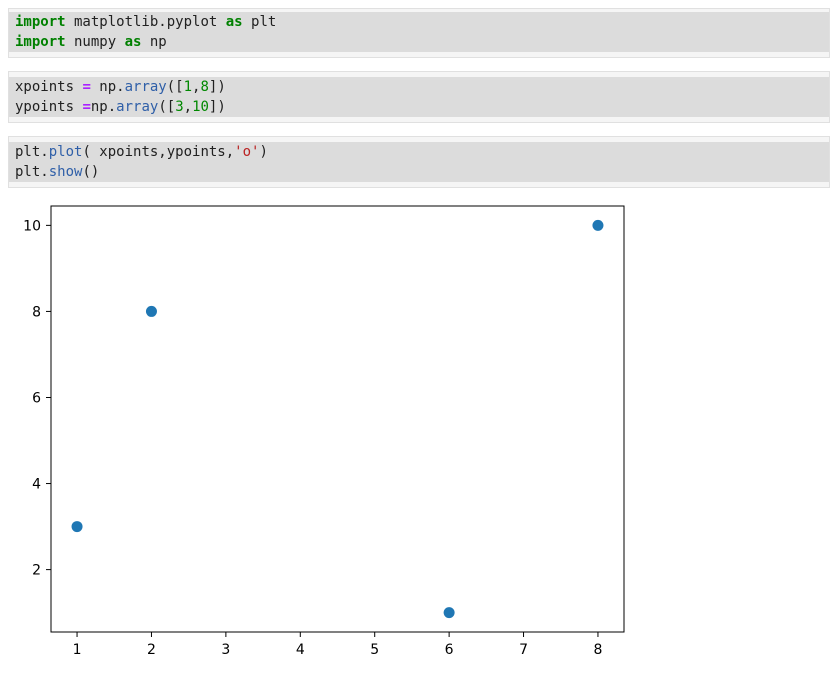 The image size is (830, 678). I want to click on code-line: plt.show(), so click(419, 172).